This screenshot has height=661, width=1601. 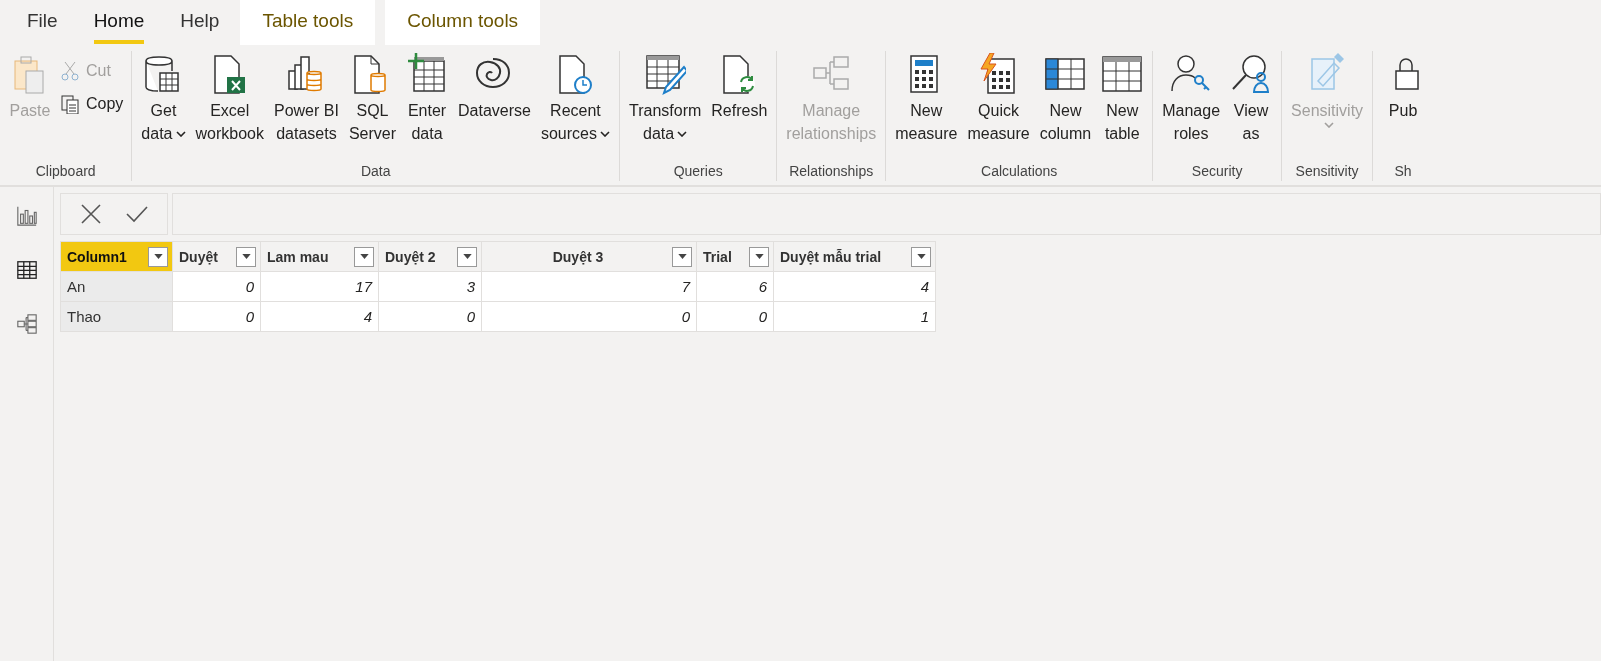 What do you see at coordinates (494, 87) in the screenshot?
I see `ribbon-button: Dataverse` at bounding box center [494, 87].